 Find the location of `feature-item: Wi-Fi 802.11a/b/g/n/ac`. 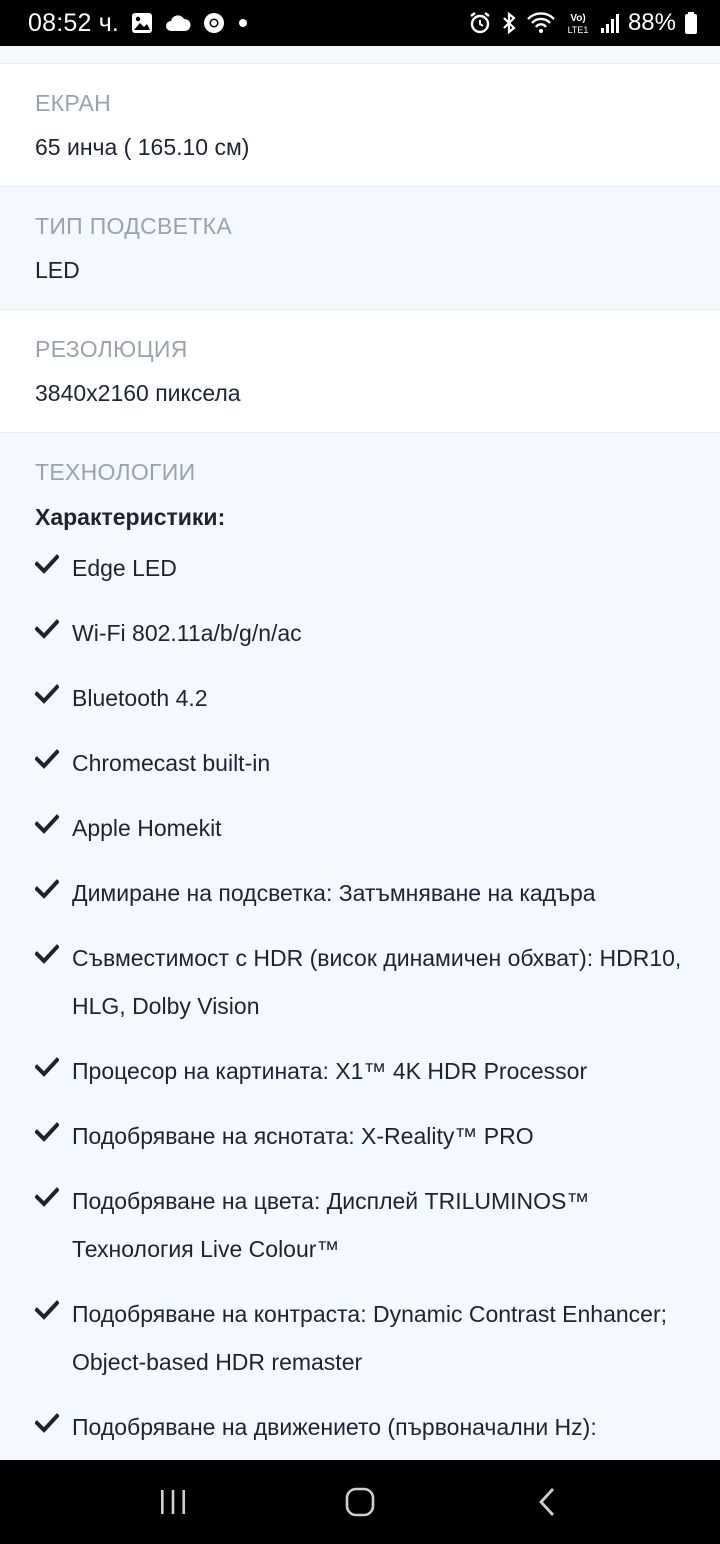

feature-item: Wi-Fi 802.11a/b/g/n/ac is located at coordinates (359, 633).